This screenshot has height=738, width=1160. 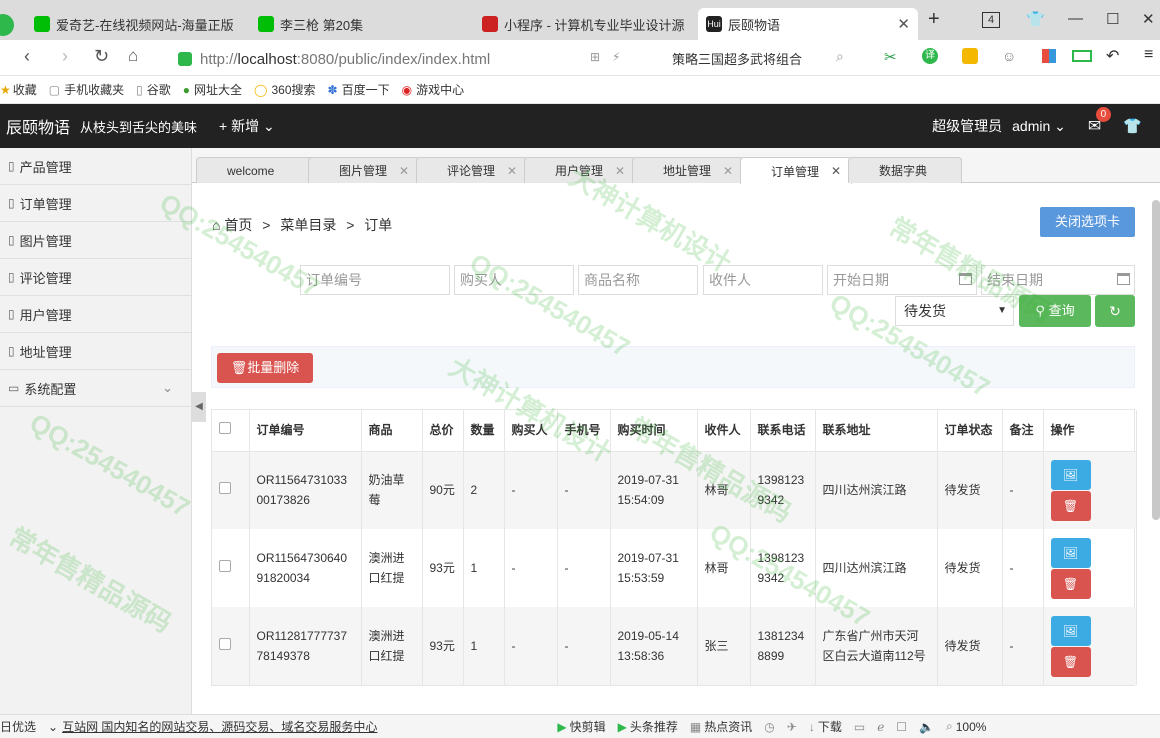 I want to click on plane-icon: ✈, so click(x=792, y=727).